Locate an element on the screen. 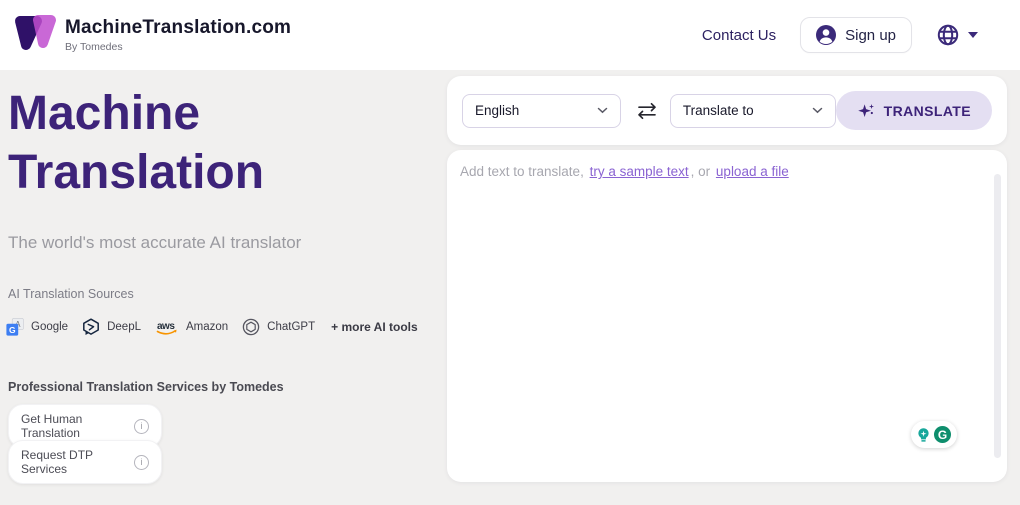 The width and height of the screenshot is (1020, 505). placeholder-separator: , or is located at coordinates (700, 171).